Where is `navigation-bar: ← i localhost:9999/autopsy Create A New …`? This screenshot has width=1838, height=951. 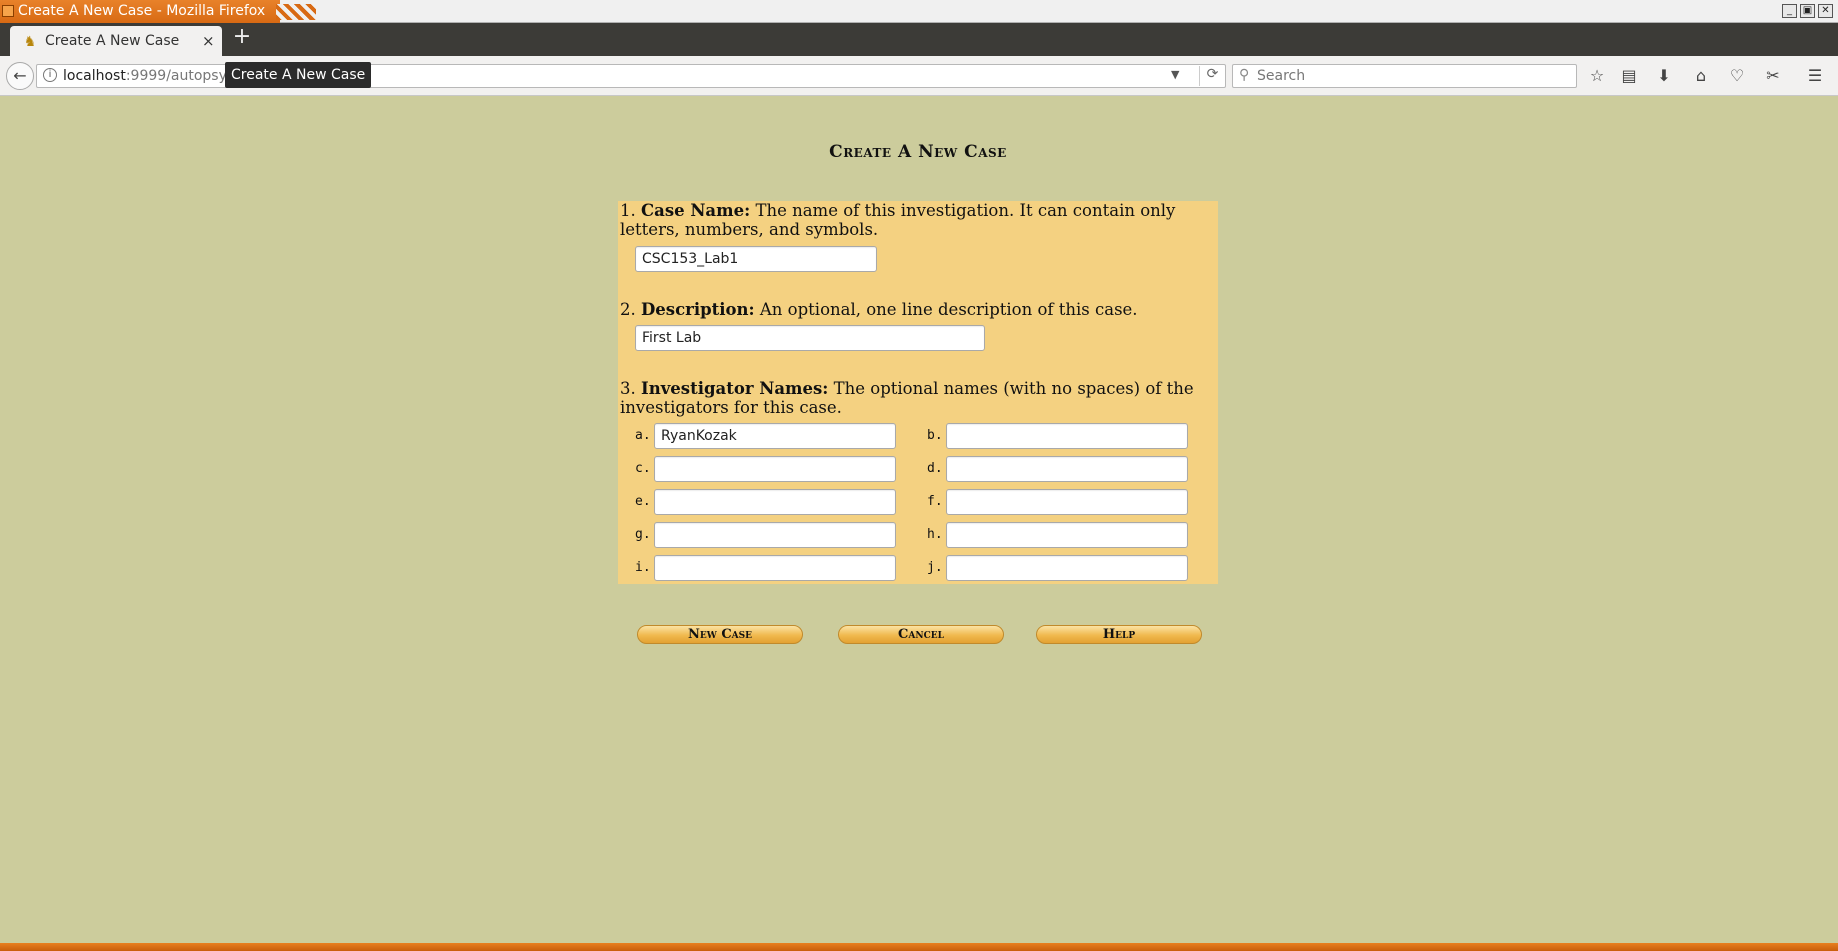 navigation-bar: ← i localhost:9999/autopsy Create A New … is located at coordinates (919, 76).